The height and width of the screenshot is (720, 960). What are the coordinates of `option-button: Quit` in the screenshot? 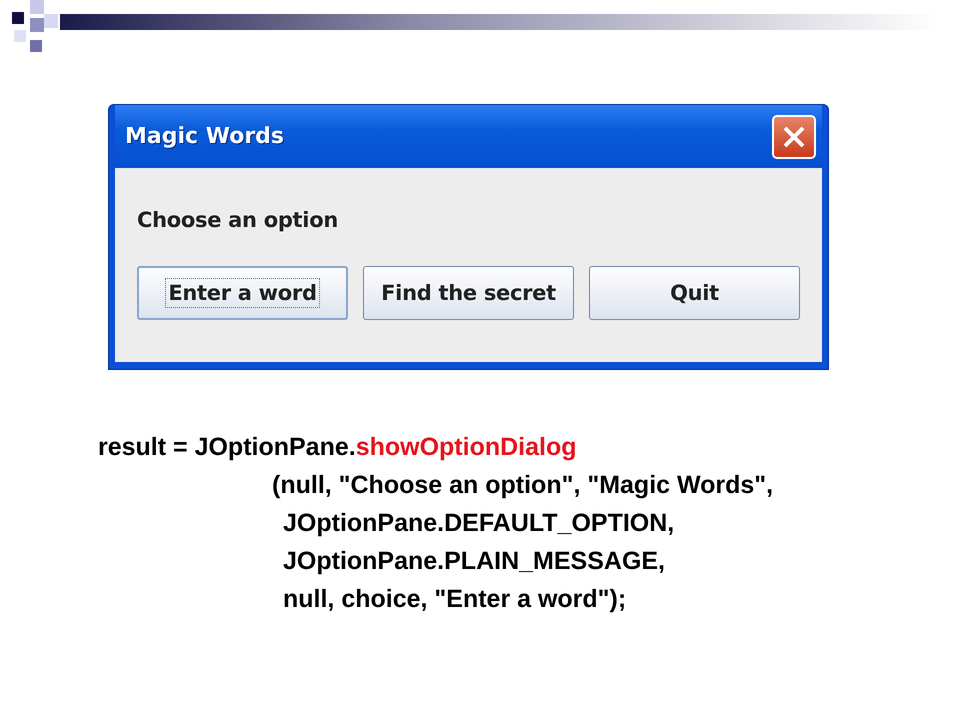 It's located at (694, 293).